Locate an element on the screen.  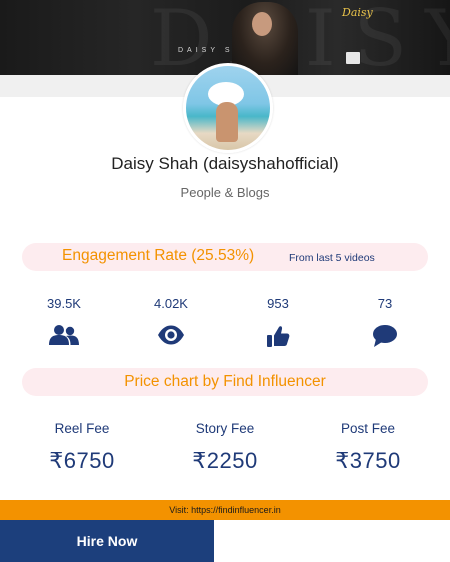
fee-post-label: Post Fee is located at coordinates (368, 428).